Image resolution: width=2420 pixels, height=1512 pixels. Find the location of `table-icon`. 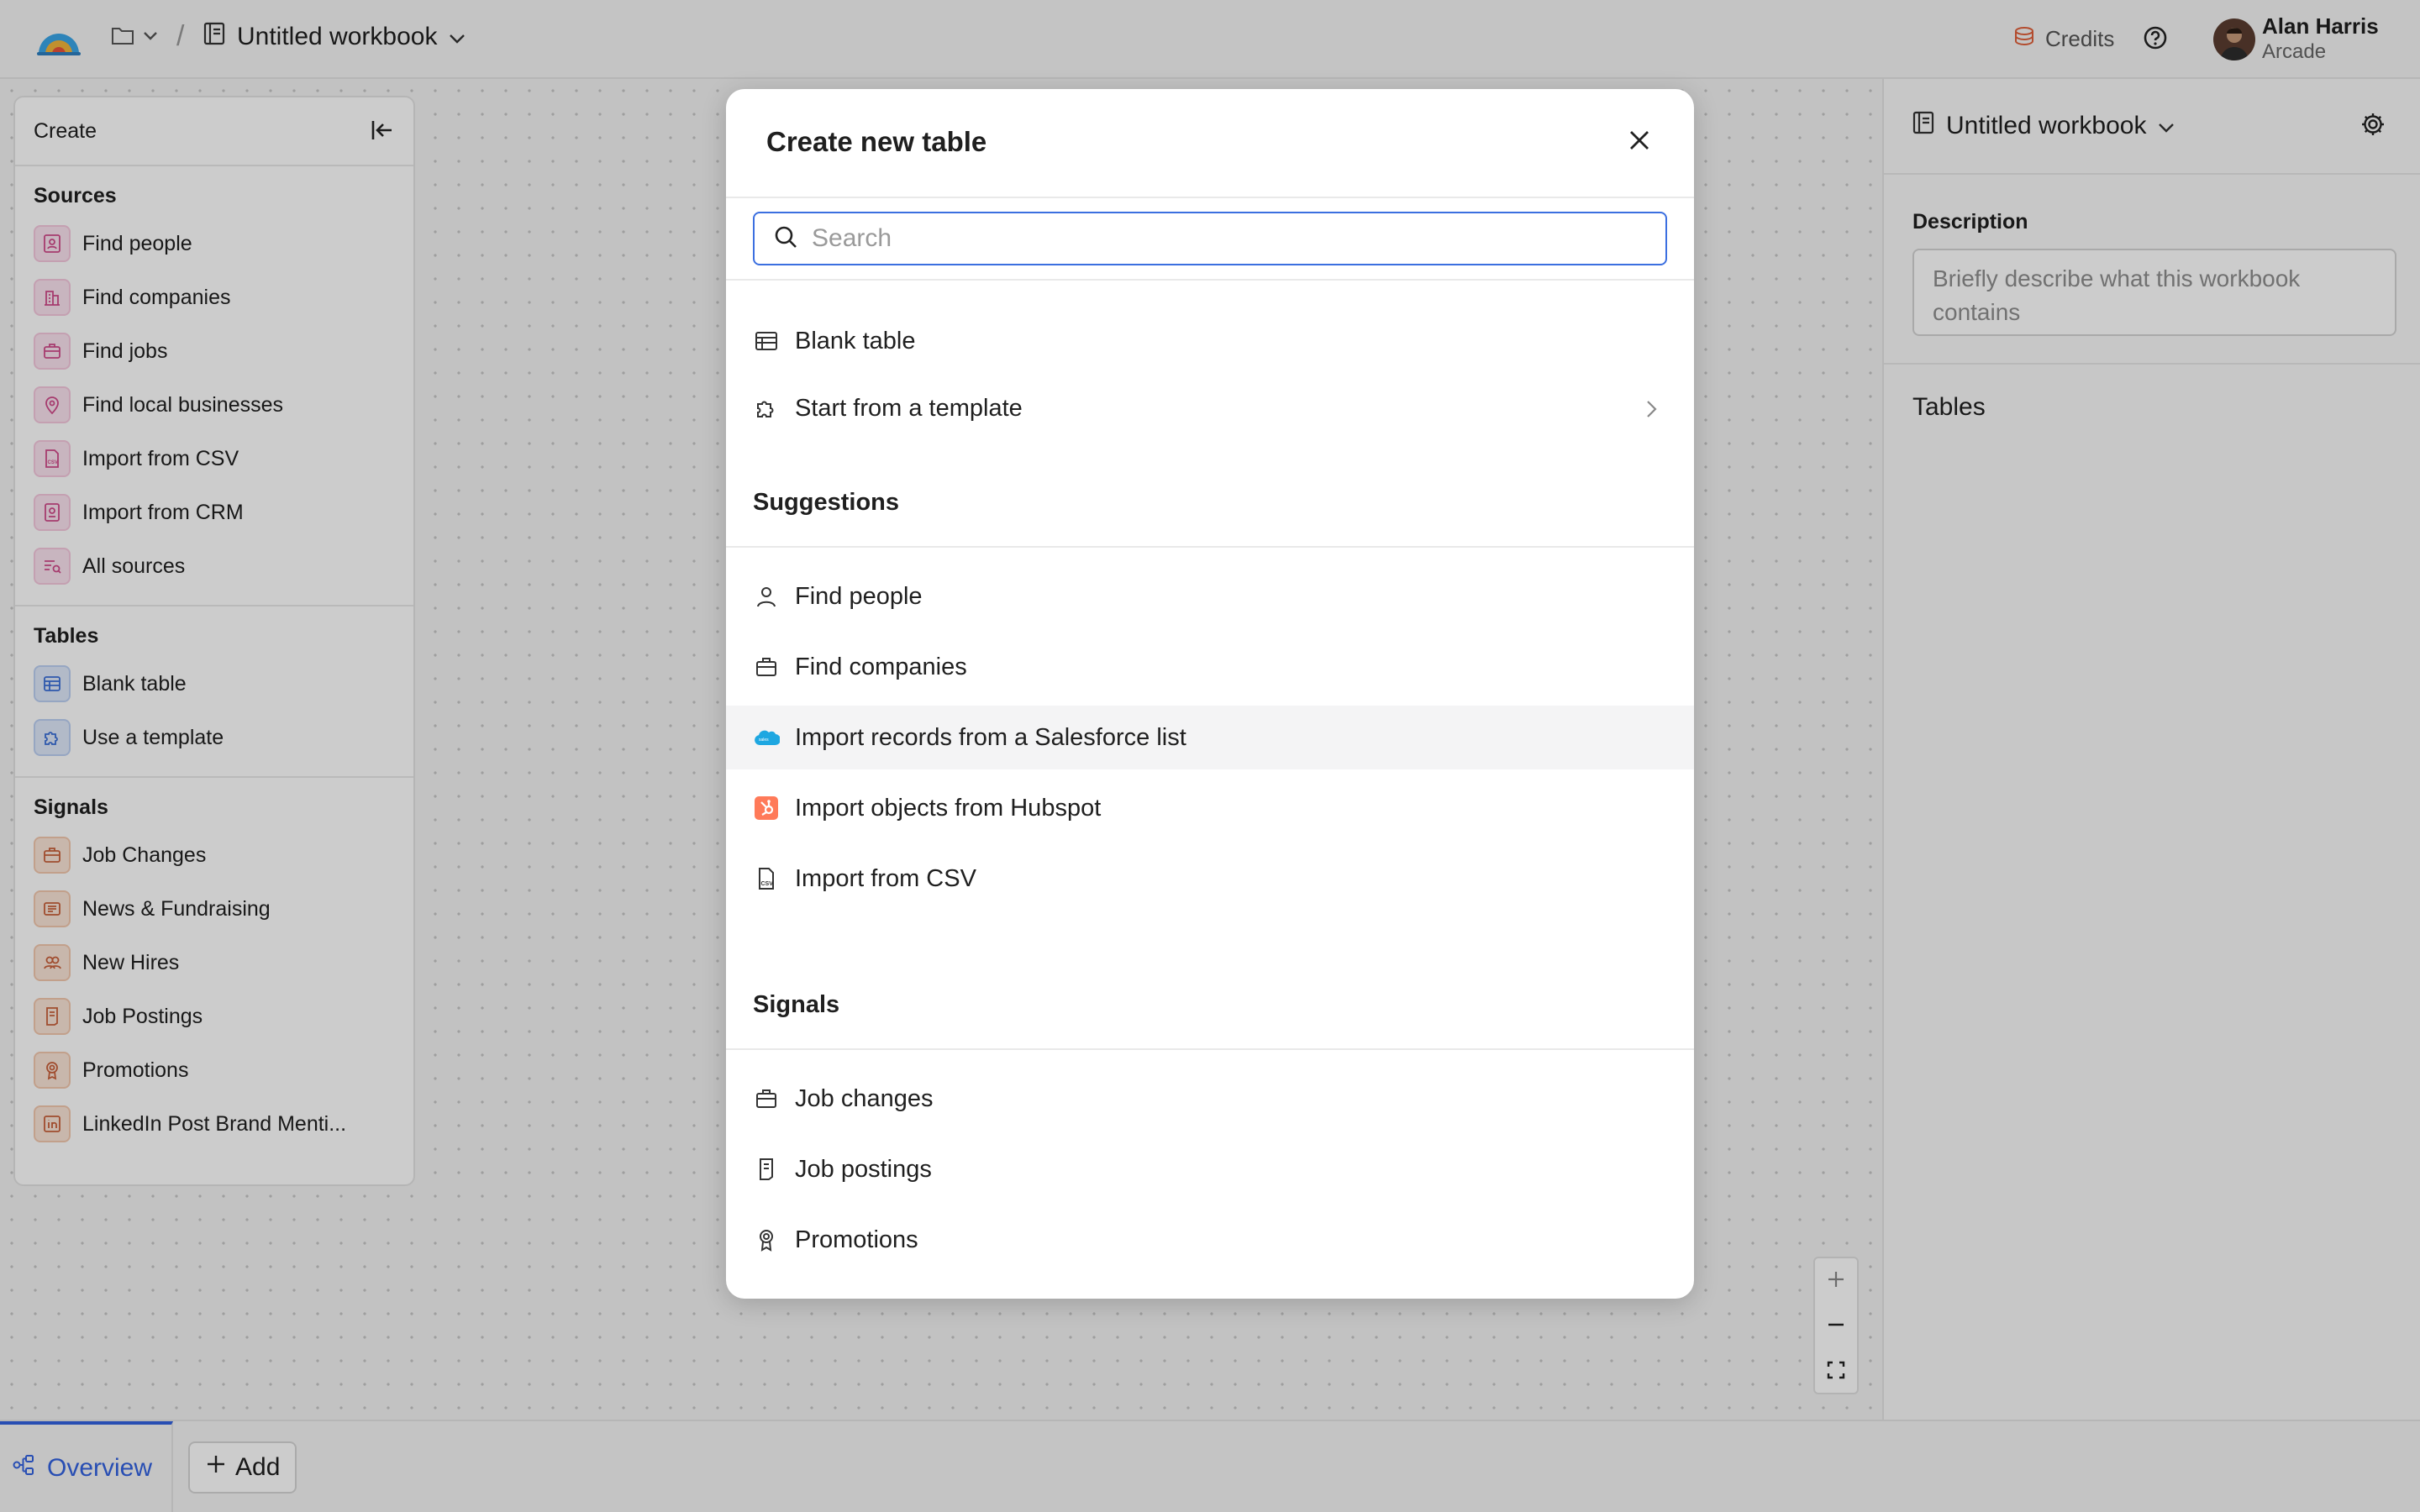

table-icon is located at coordinates (766, 341).